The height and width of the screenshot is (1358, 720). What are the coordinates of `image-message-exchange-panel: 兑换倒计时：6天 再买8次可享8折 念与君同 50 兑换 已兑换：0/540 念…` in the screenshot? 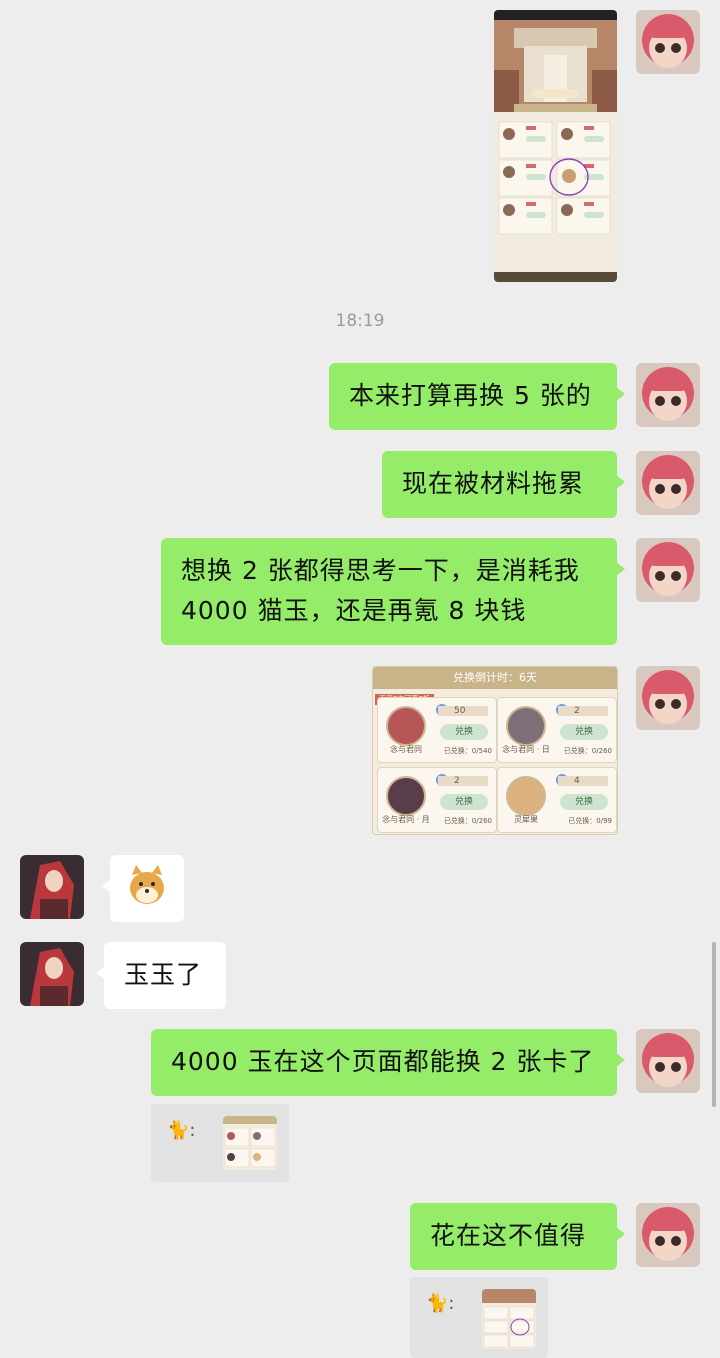 It's located at (495, 750).